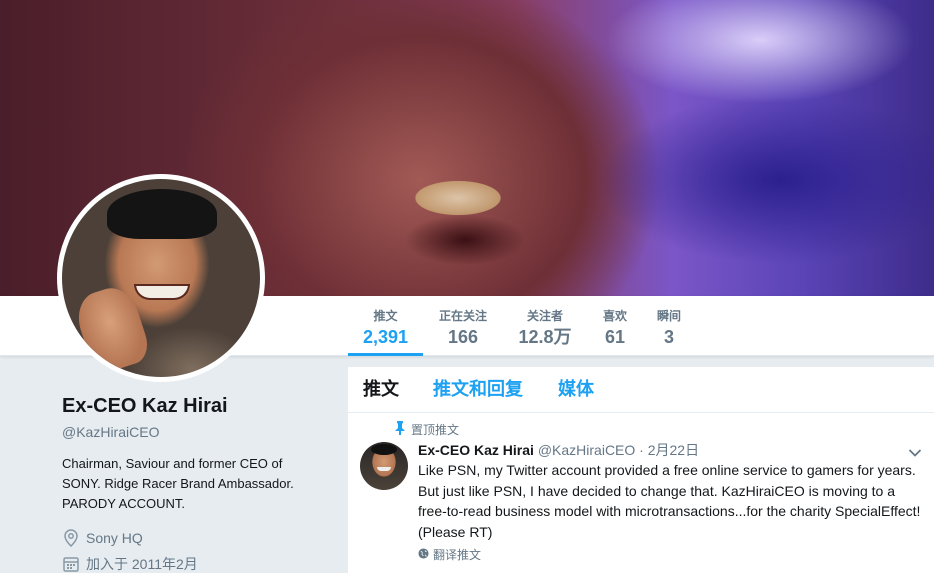 Image resolution: width=934 pixels, height=573 pixels. I want to click on pinned-label: 置顶推文, so click(427, 429).